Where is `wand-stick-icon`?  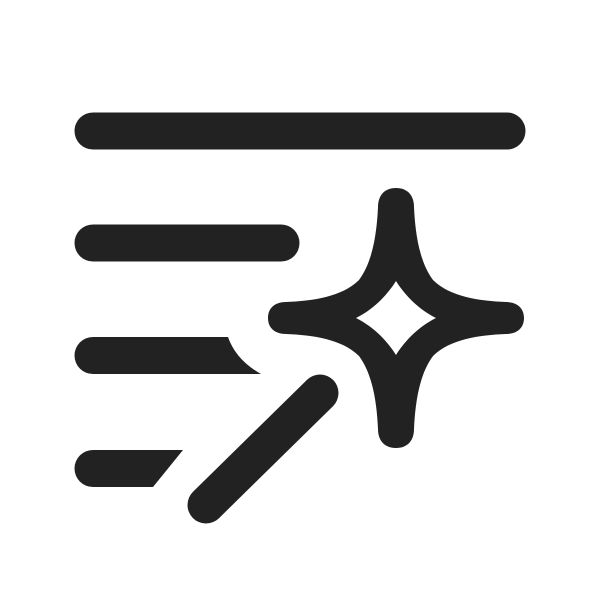 wand-stick-icon is located at coordinates (263, 449).